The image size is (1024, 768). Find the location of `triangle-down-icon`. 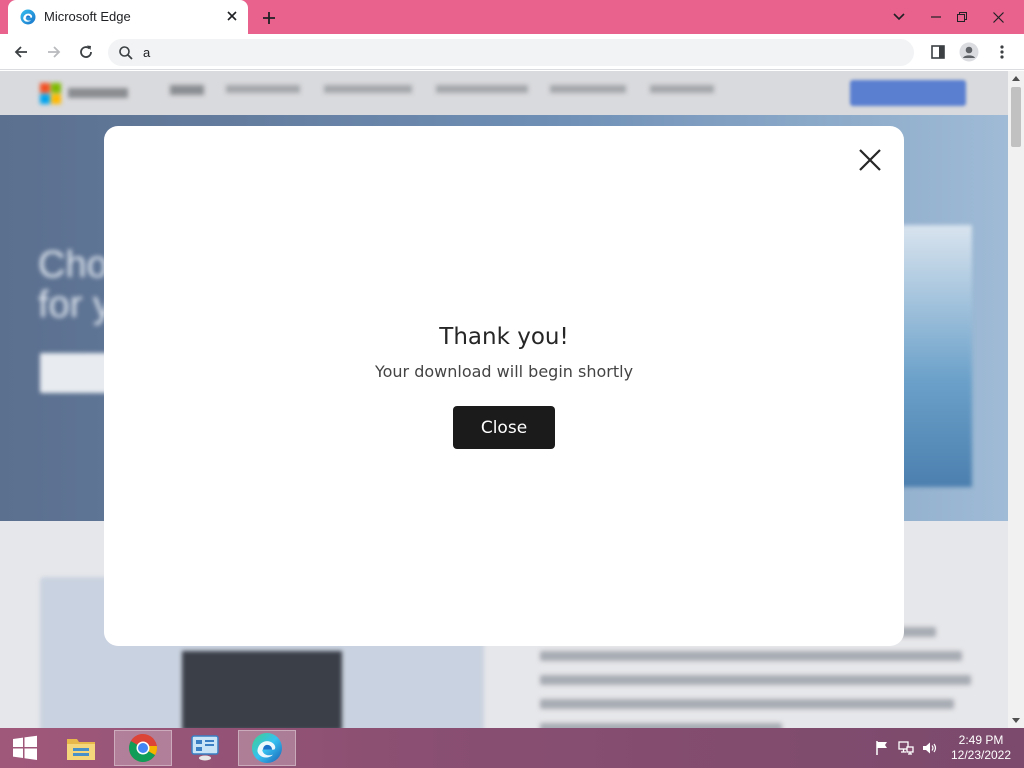

triangle-down-icon is located at coordinates (1016, 720).